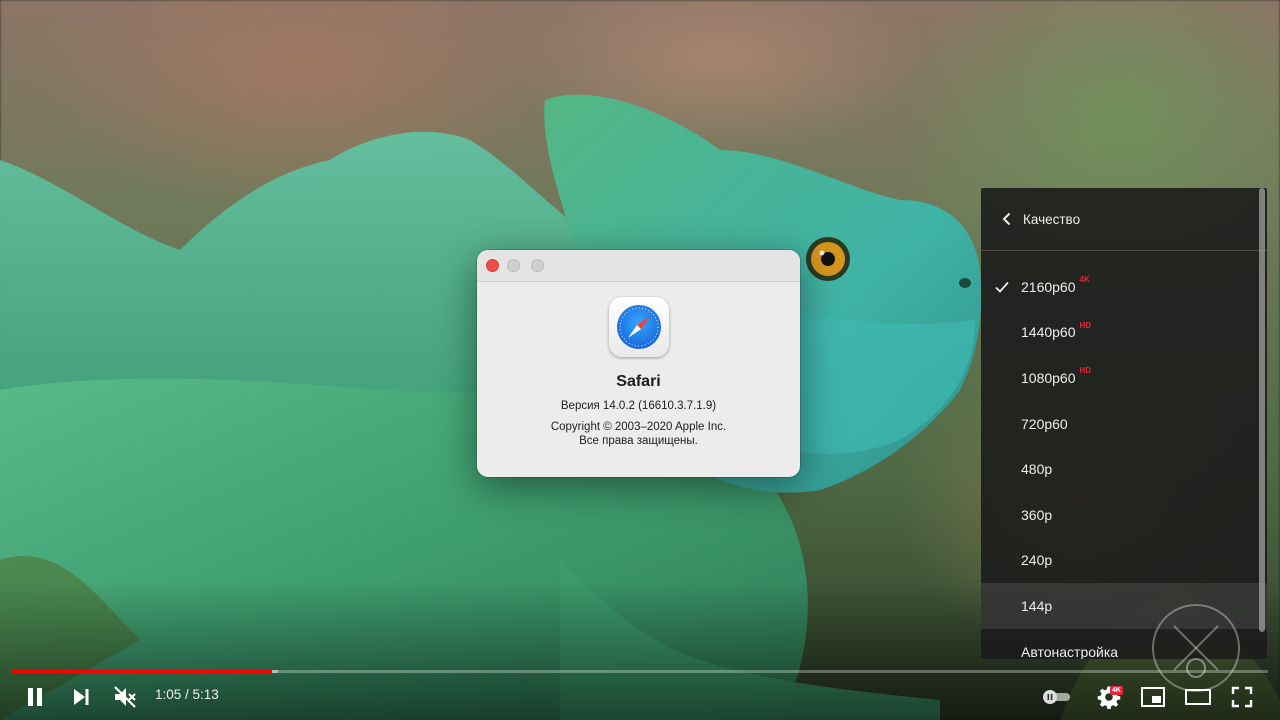 The image size is (1280, 720). Describe the element at coordinates (638, 381) in the screenshot. I see `app-name: Safari` at that location.